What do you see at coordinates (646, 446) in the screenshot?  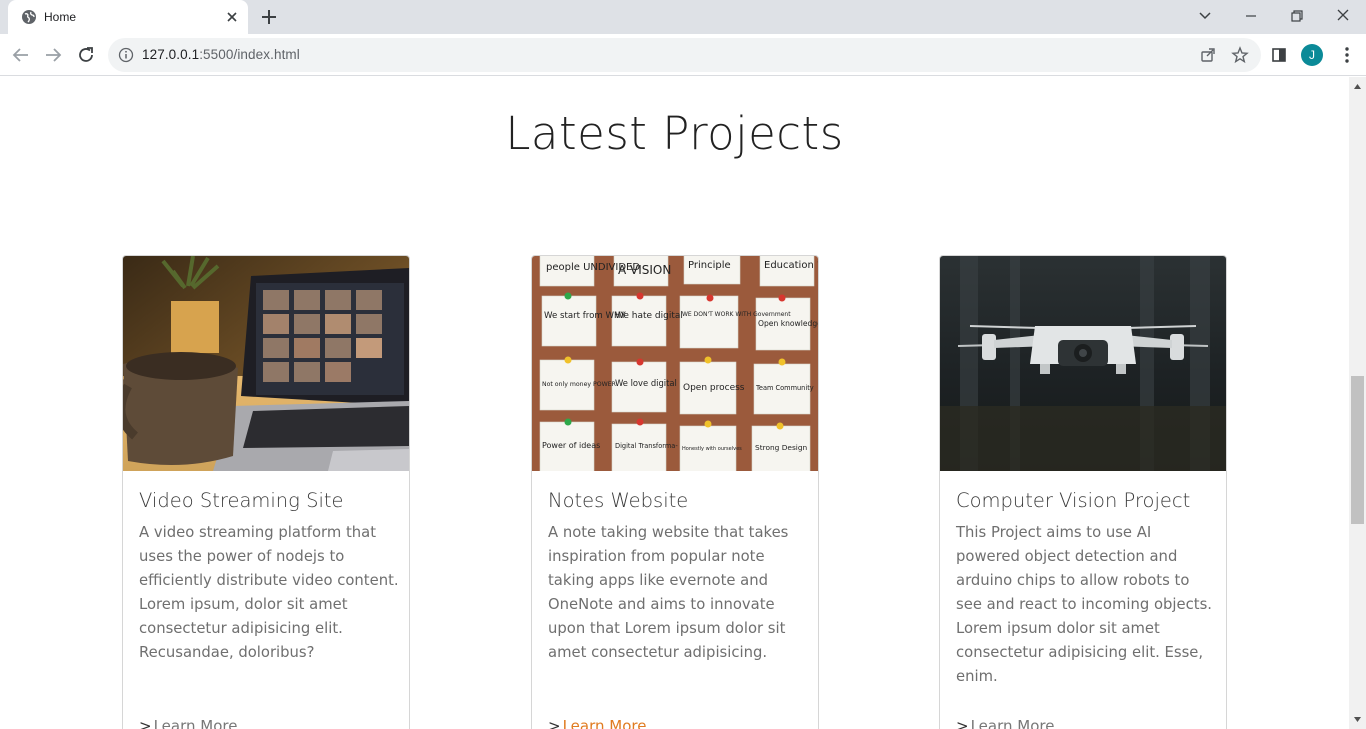 I see `note-text: Digital Transforma-` at bounding box center [646, 446].